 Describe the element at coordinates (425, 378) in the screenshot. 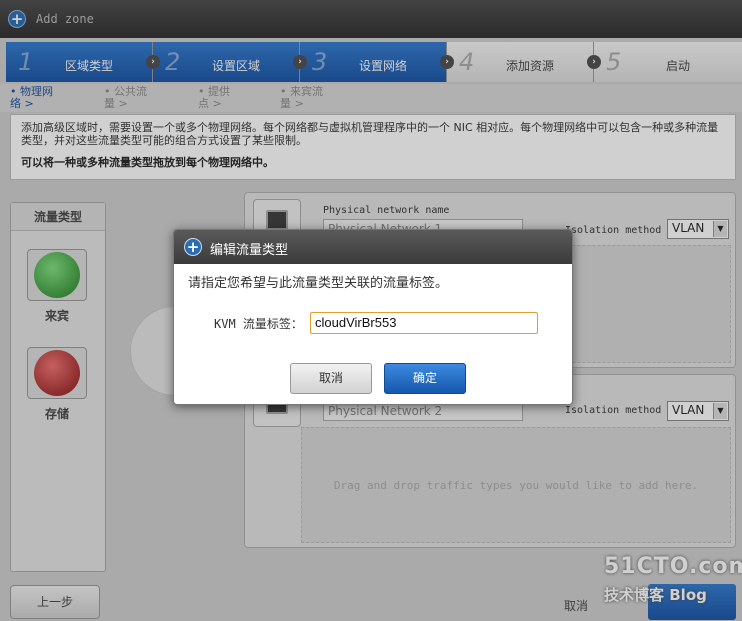

I see `dialog-ok-button: 确定` at that location.